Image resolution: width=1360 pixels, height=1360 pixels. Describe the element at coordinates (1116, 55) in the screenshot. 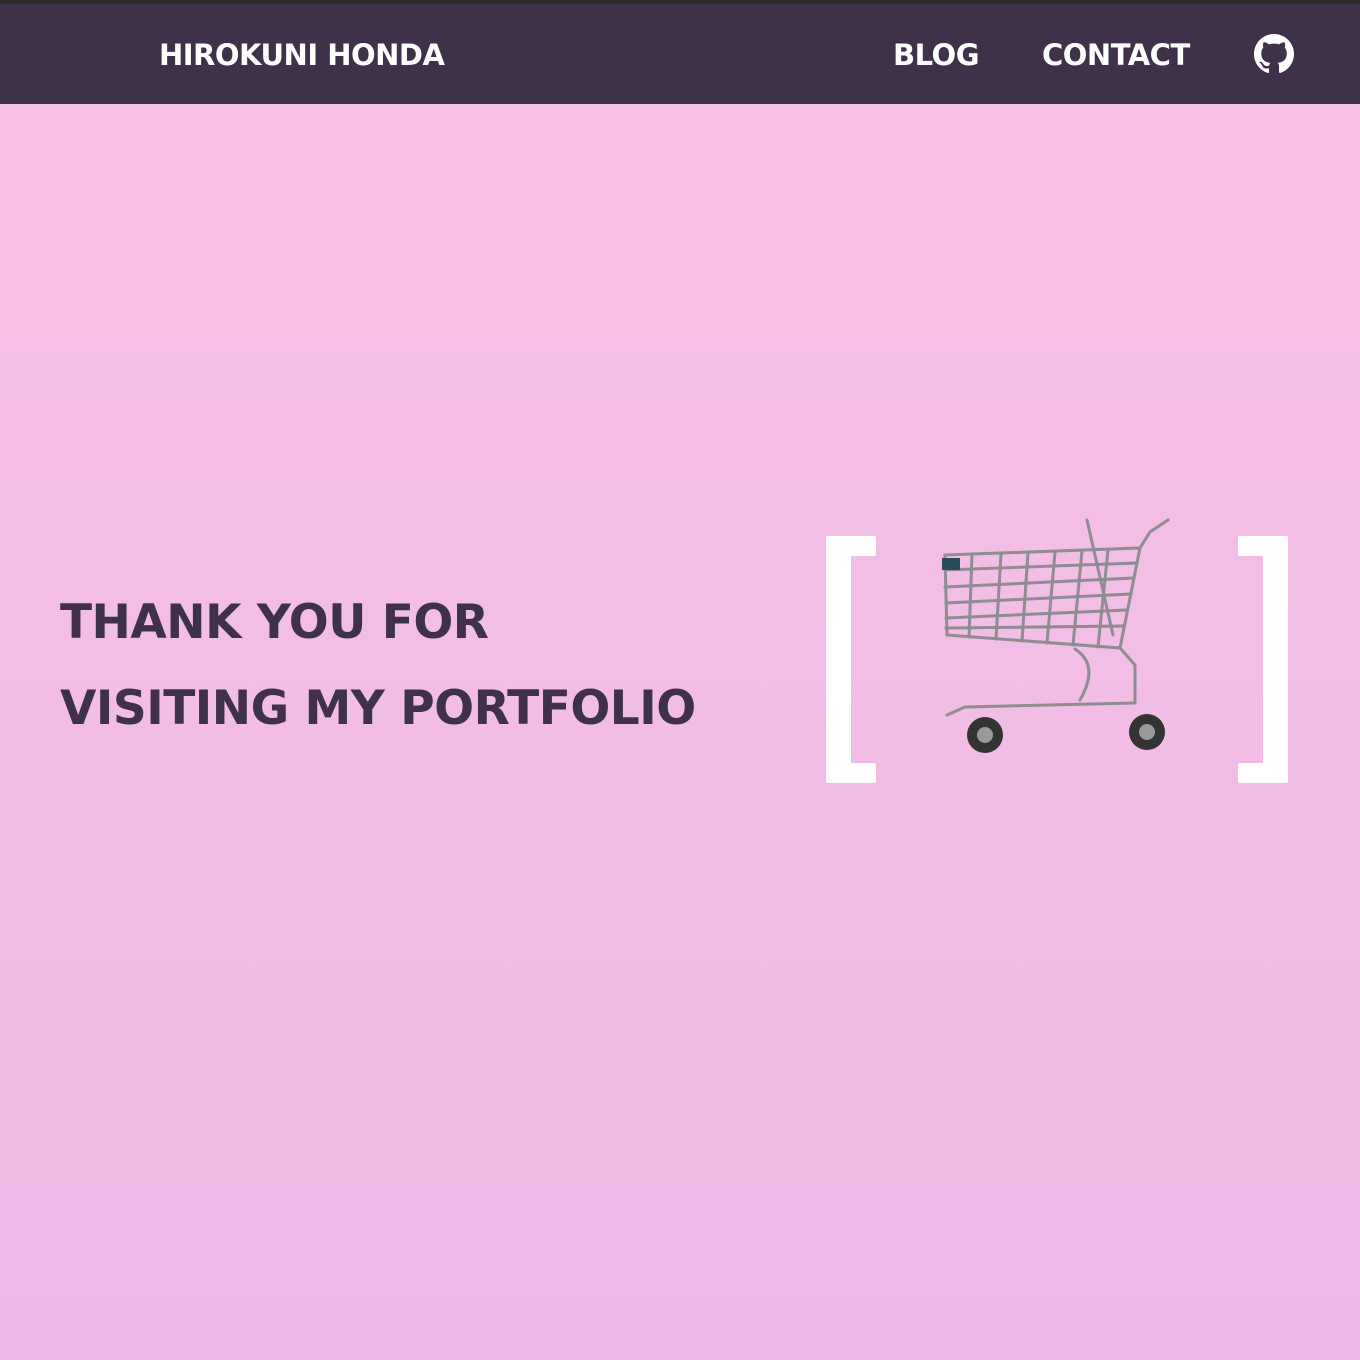

I see `nav-link-contact: CONTACT` at that location.